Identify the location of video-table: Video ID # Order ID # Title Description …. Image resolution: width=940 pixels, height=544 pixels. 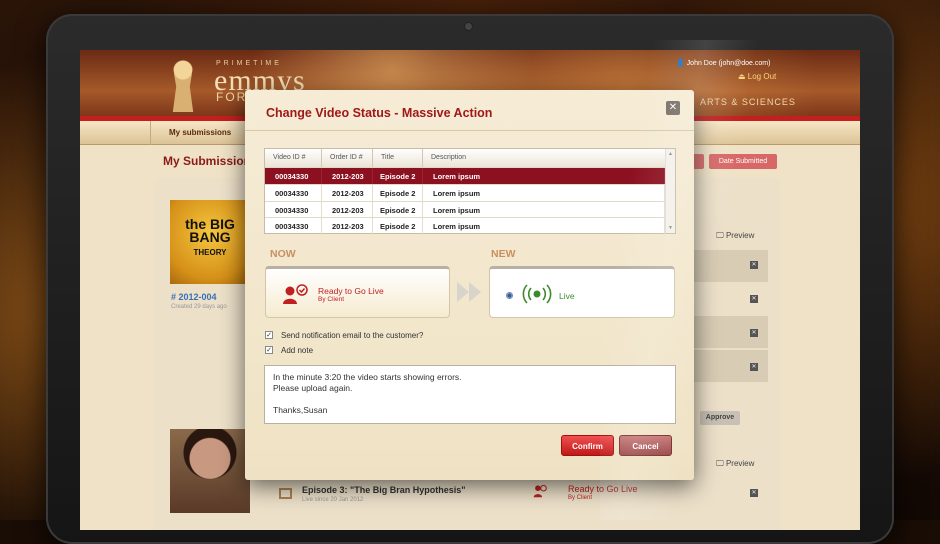
(470, 191).